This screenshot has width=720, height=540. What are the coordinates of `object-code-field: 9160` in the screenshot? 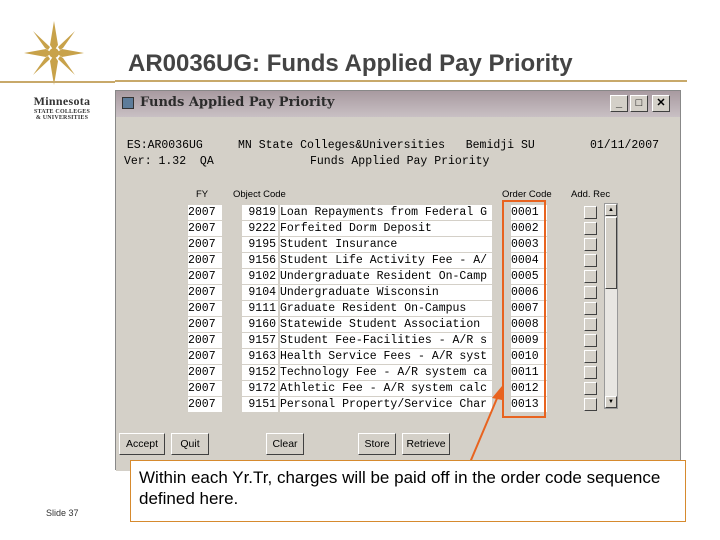 It's located at (260, 324).